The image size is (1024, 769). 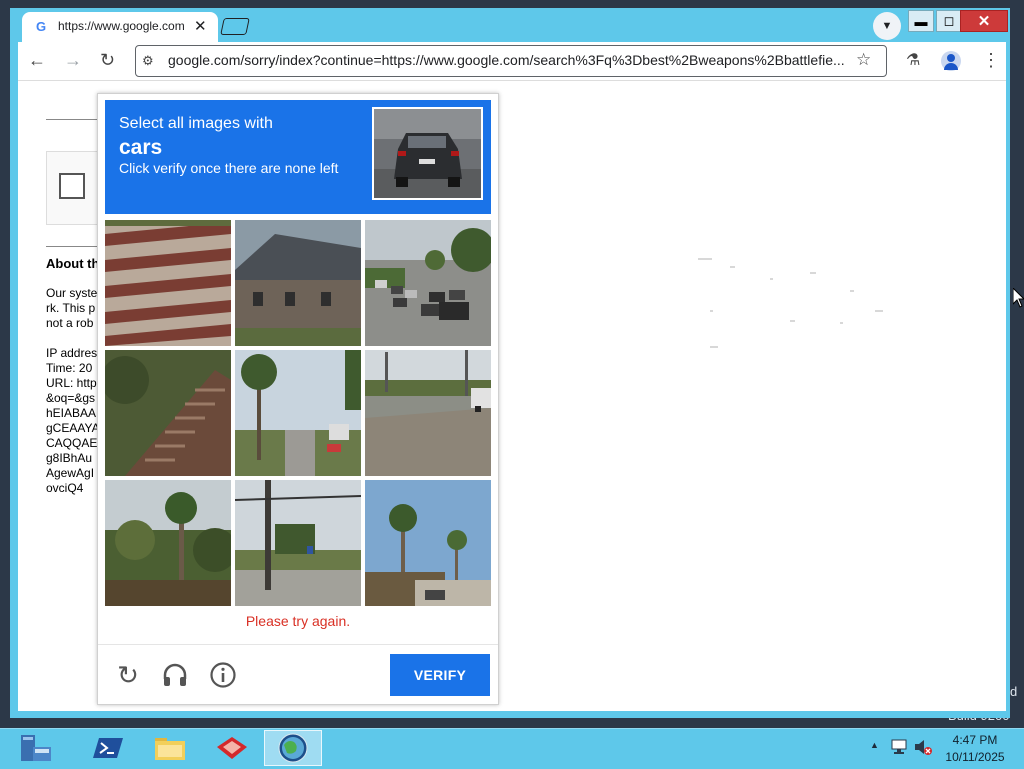 I want to click on file-explorer-button, so click(x=170, y=748).